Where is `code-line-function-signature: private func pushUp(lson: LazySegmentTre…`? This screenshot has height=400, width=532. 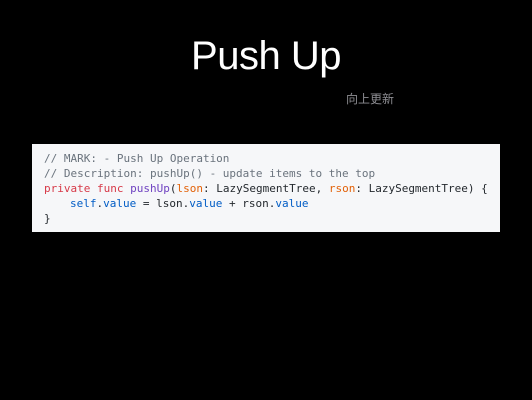
code-line-function-signature: private func pushUp(lson: LazySegmentTre… is located at coordinates (272, 188).